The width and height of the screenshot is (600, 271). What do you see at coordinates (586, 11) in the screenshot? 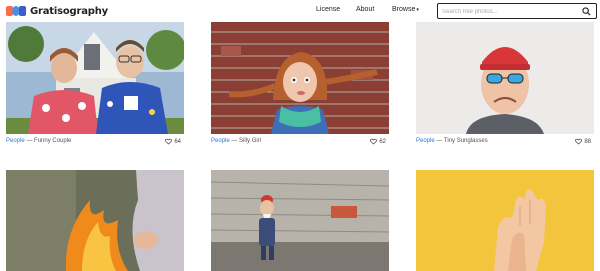
I see `search-icon` at bounding box center [586, 11].